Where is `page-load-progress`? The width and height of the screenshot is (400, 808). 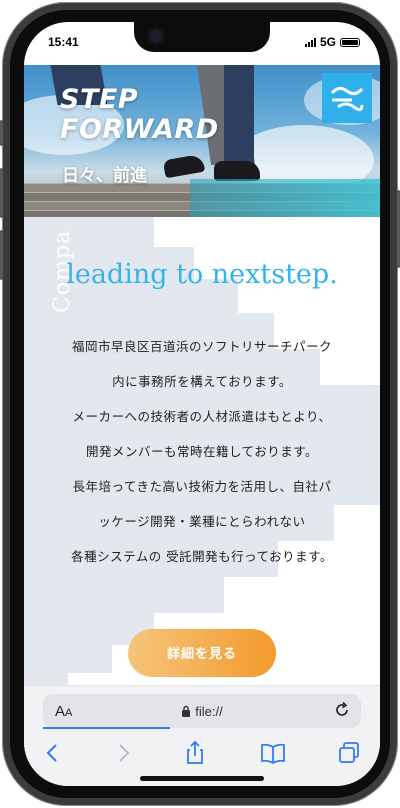 page-load-progress is located at coordinates (106, 728).